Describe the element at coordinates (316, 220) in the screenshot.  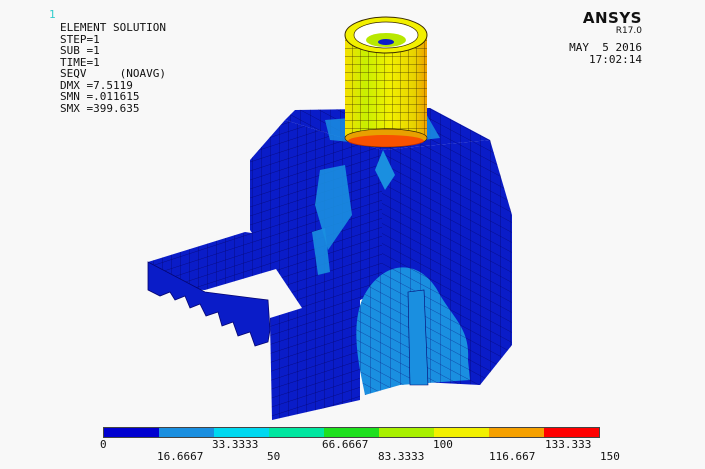
I see `box-left-face` at that location.